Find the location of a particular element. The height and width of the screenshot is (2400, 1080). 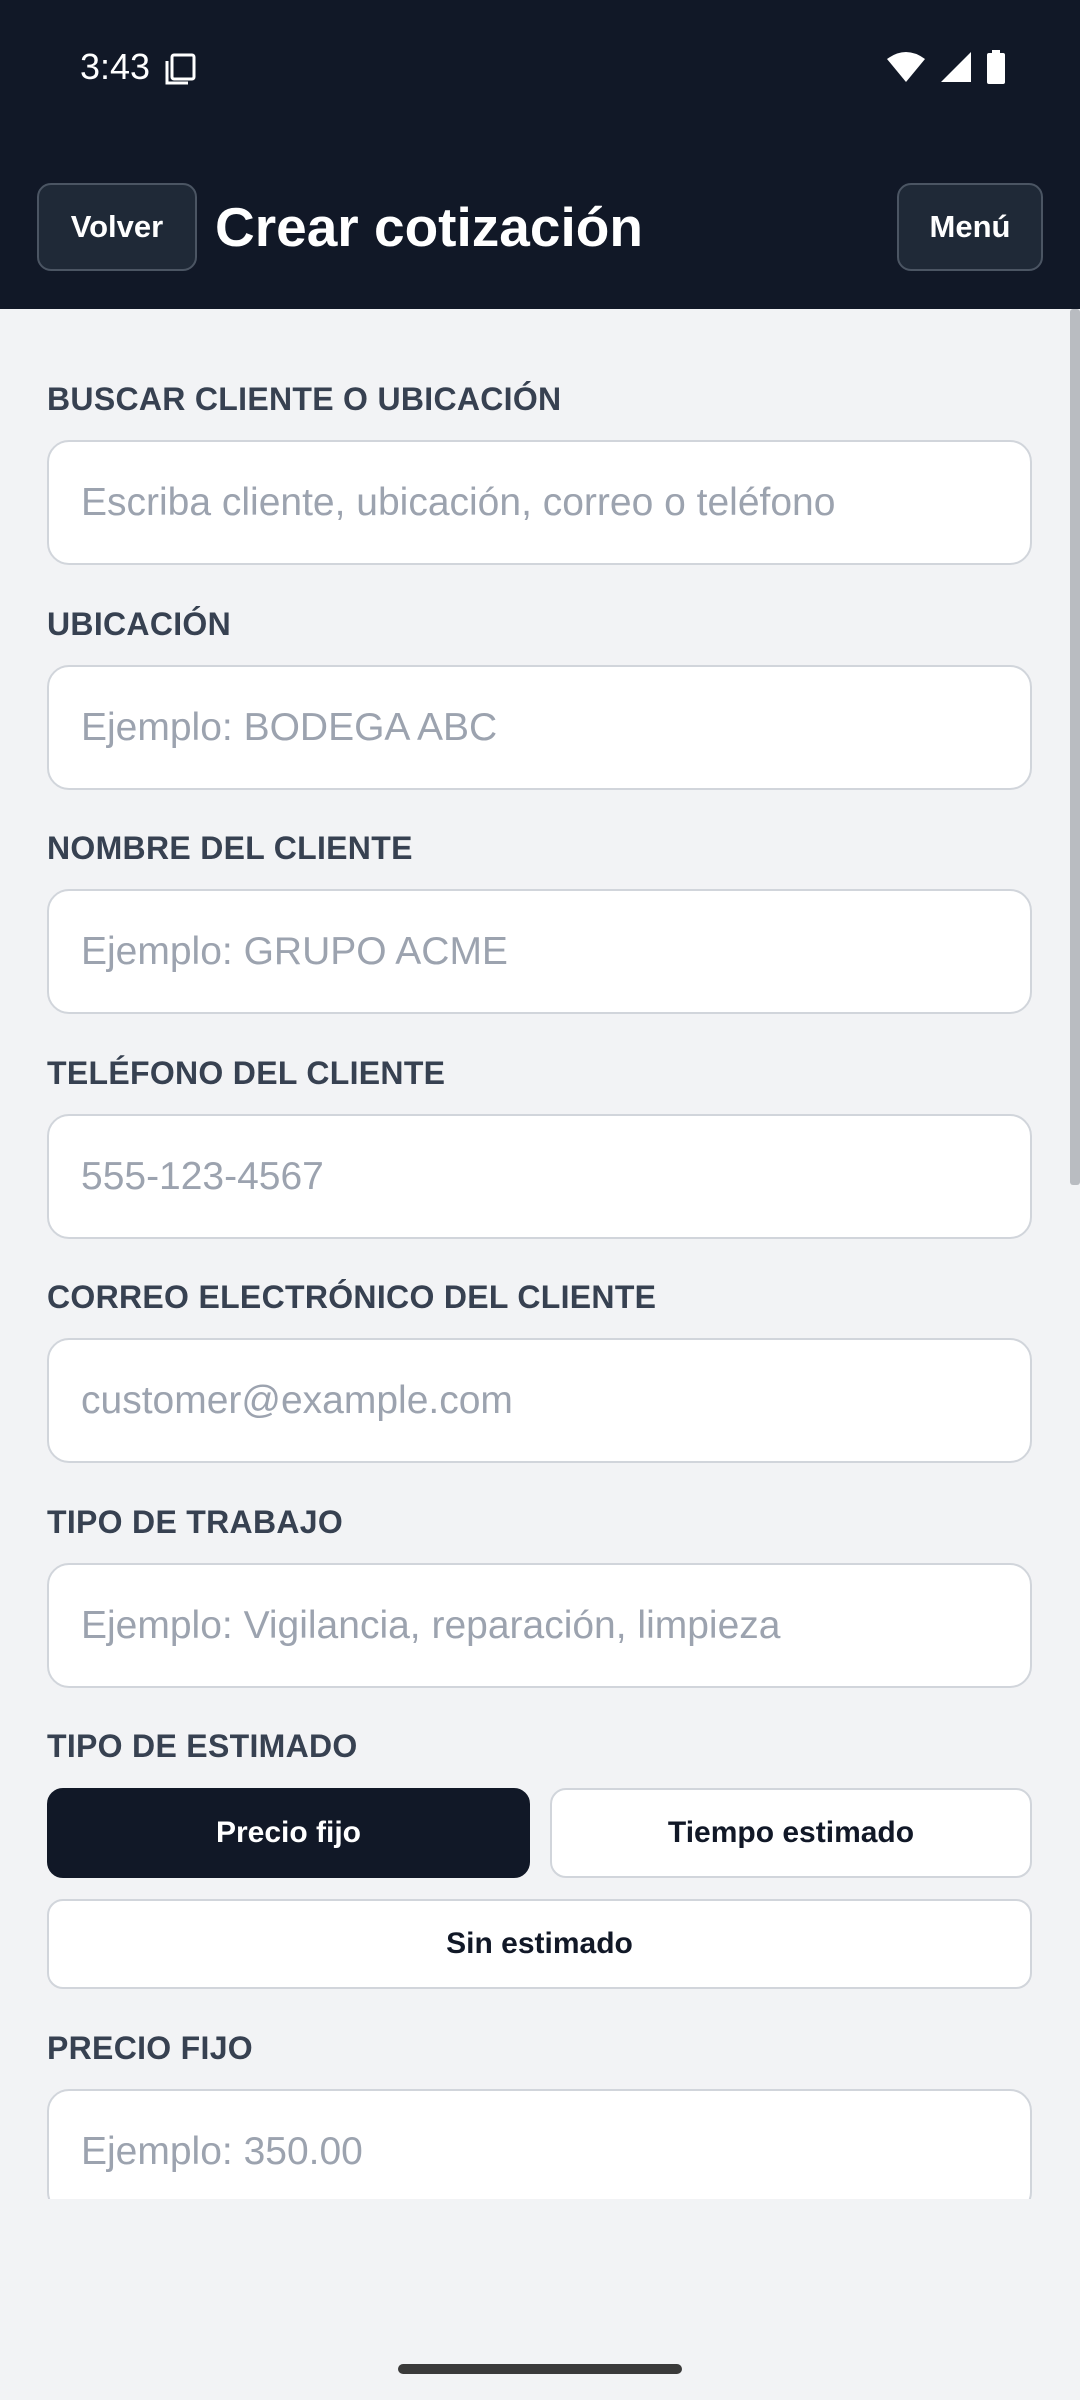

status-icons is located at coordinates (946, 69).